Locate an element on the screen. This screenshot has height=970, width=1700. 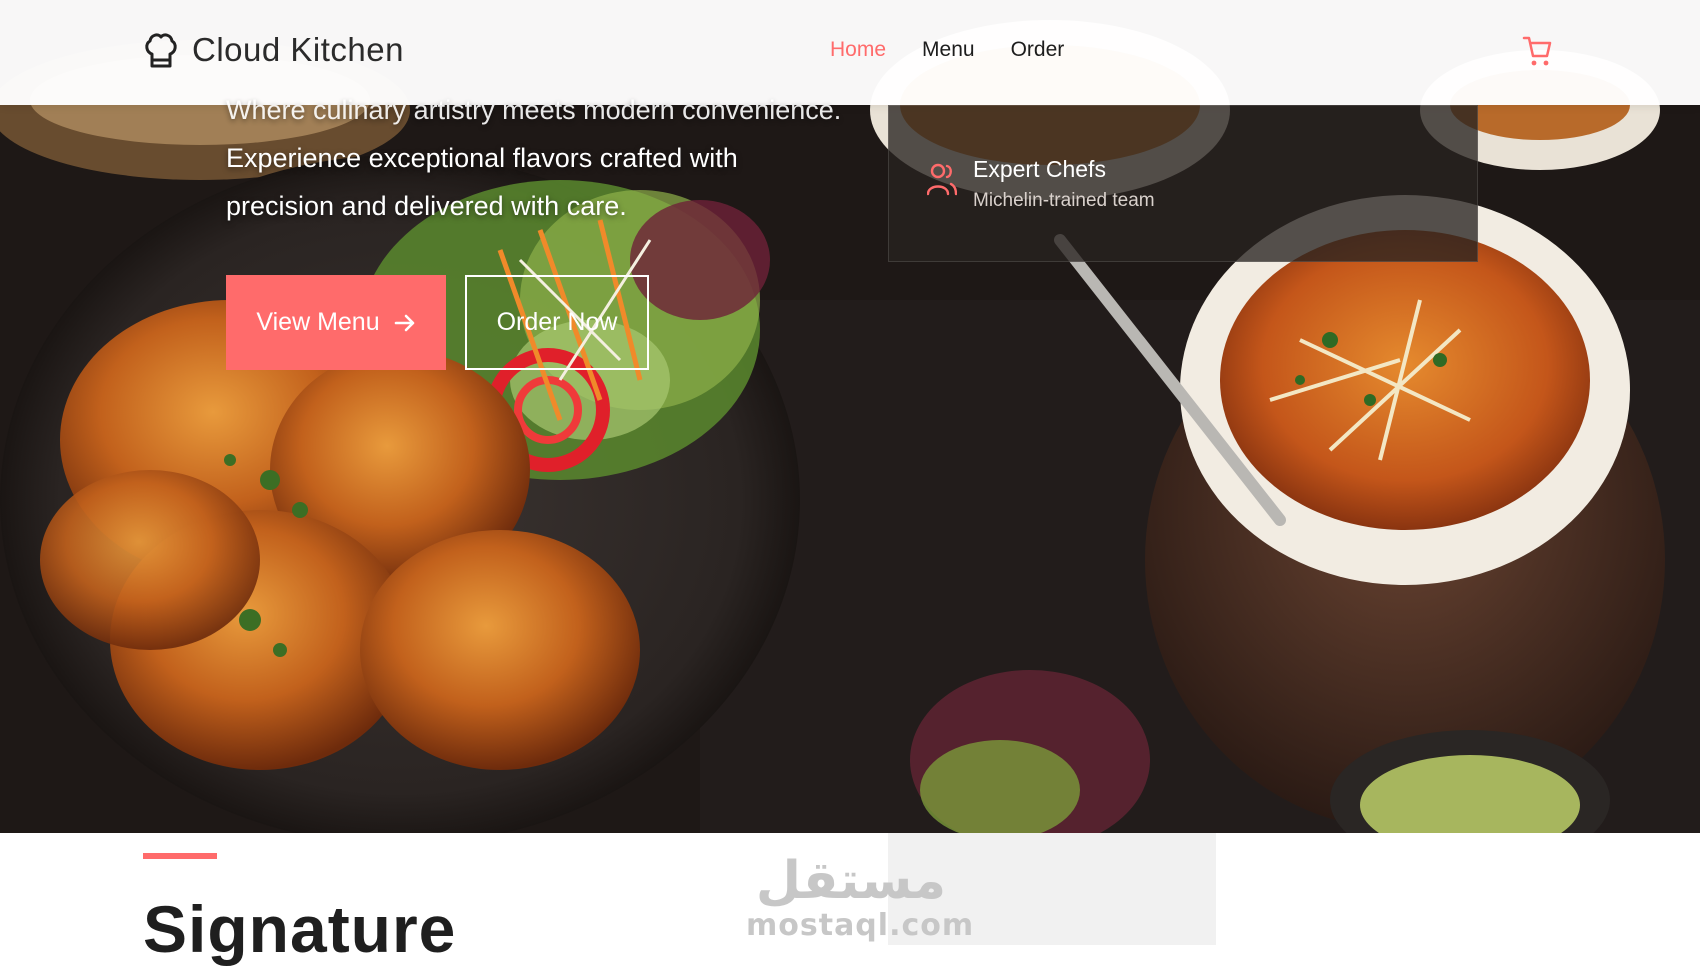
brand-logo: Cloud Kitchen is located at coordinates (274, 50).